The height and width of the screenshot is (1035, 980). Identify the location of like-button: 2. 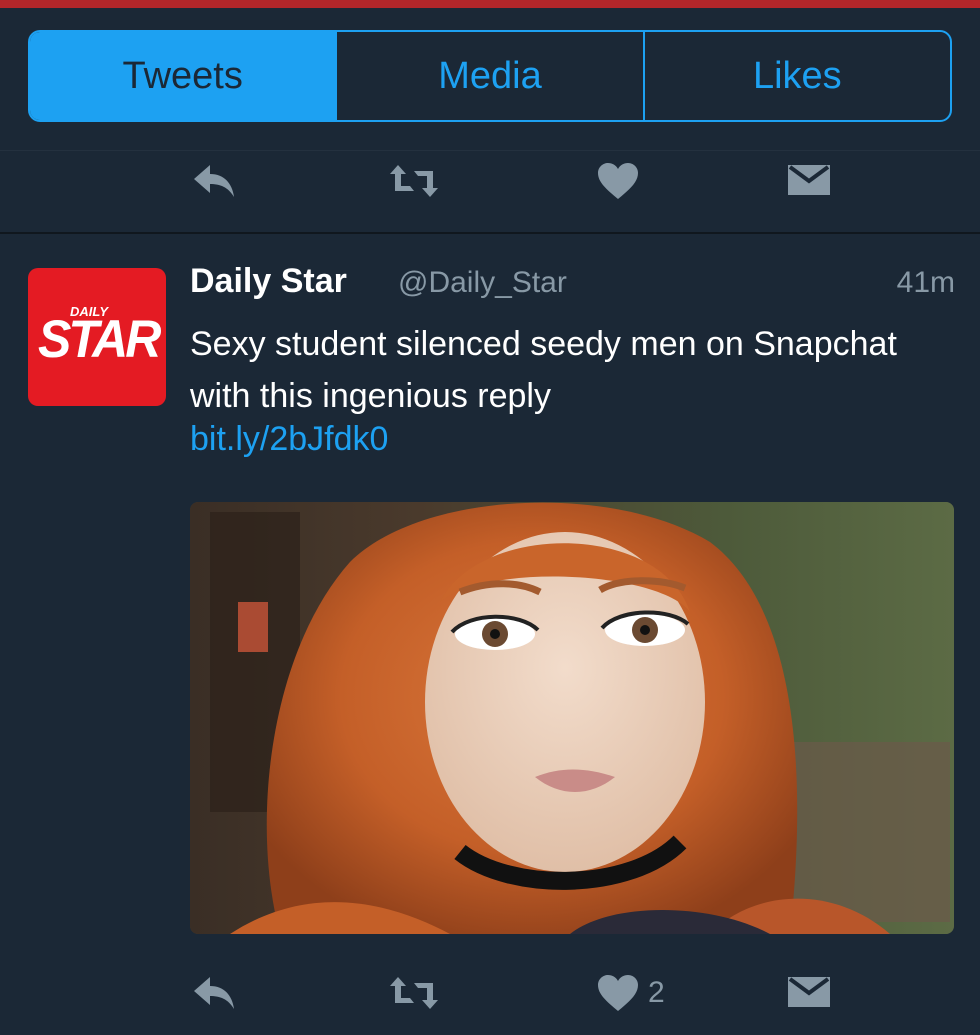
(630, 993).